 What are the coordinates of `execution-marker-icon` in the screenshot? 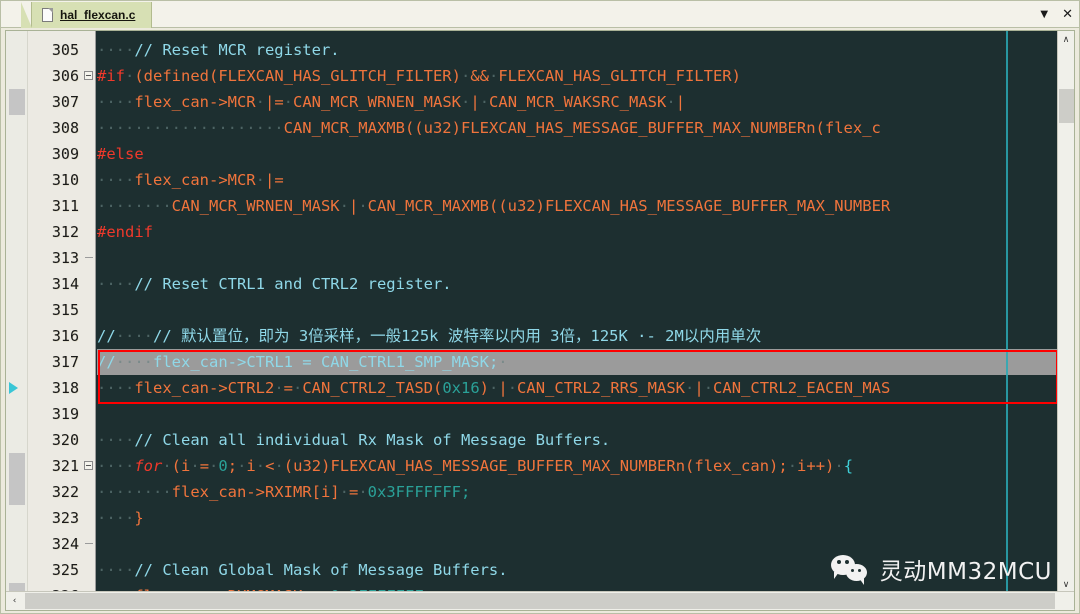 It's located at (13, 388).